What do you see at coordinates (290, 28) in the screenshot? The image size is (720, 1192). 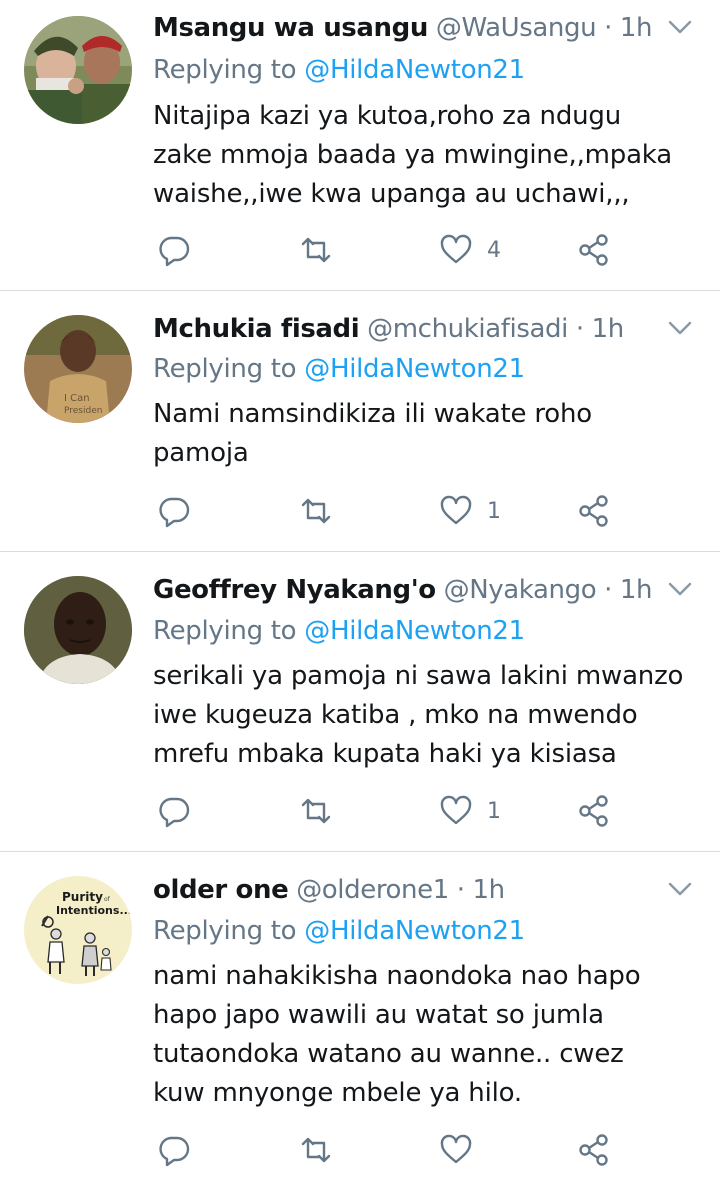 I see `author-name: Msangu wa usangu` at bounding box center [290, 28].